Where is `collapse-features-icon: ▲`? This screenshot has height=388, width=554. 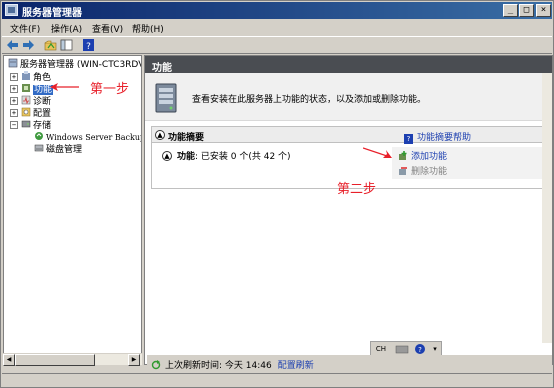 collapse-features-icon: ▲ is located at coordinates (167, 156).